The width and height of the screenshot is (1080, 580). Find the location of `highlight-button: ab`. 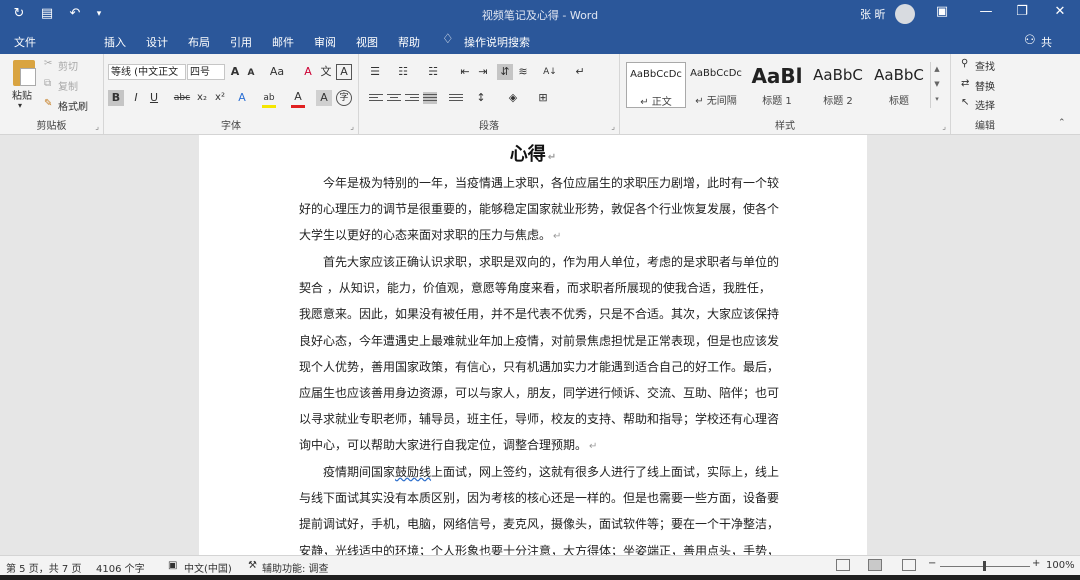

highlight-button: ab is located at coordinates (269, 98).